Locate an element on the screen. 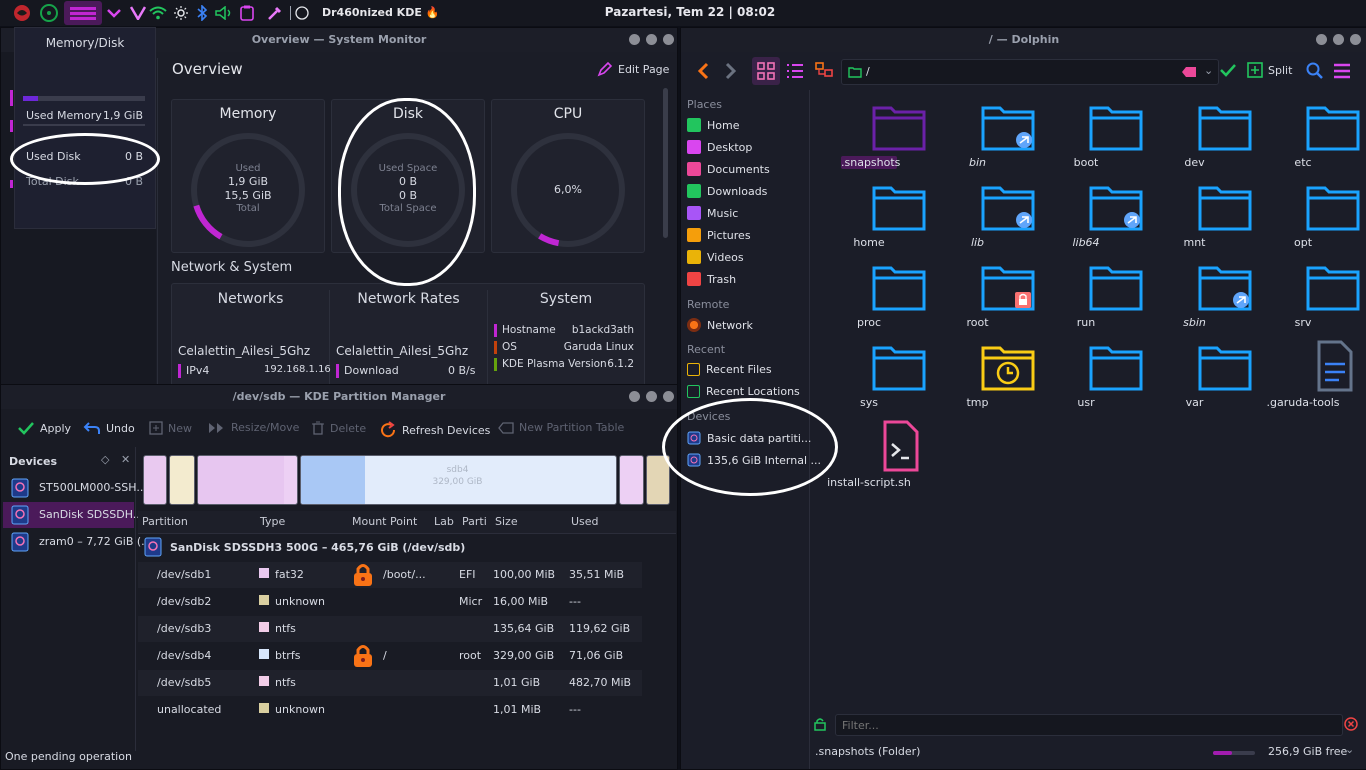 The width and height of the screenshot is (1366, 770). apply-button: Apply is located at coordinates (44, 428).